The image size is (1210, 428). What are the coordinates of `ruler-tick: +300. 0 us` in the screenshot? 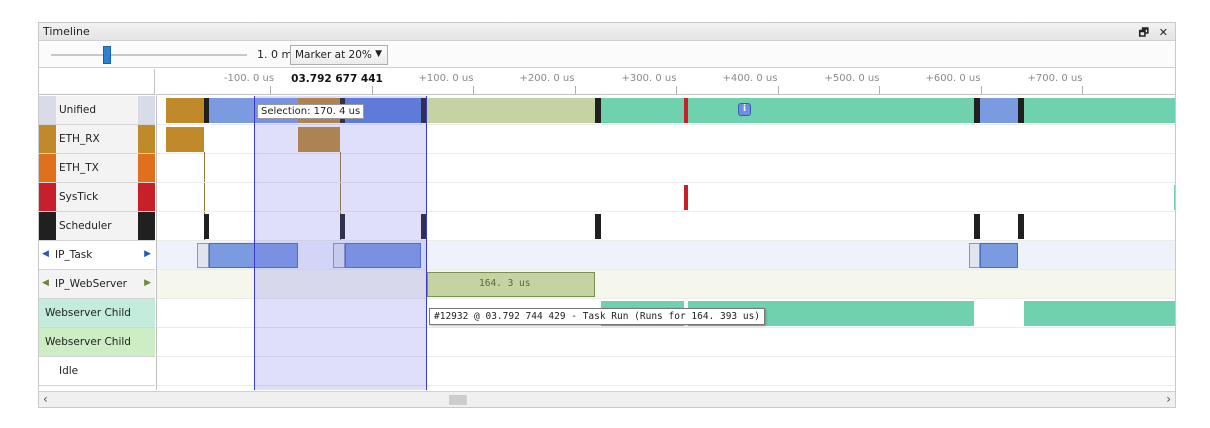 It's located at (649, 78).